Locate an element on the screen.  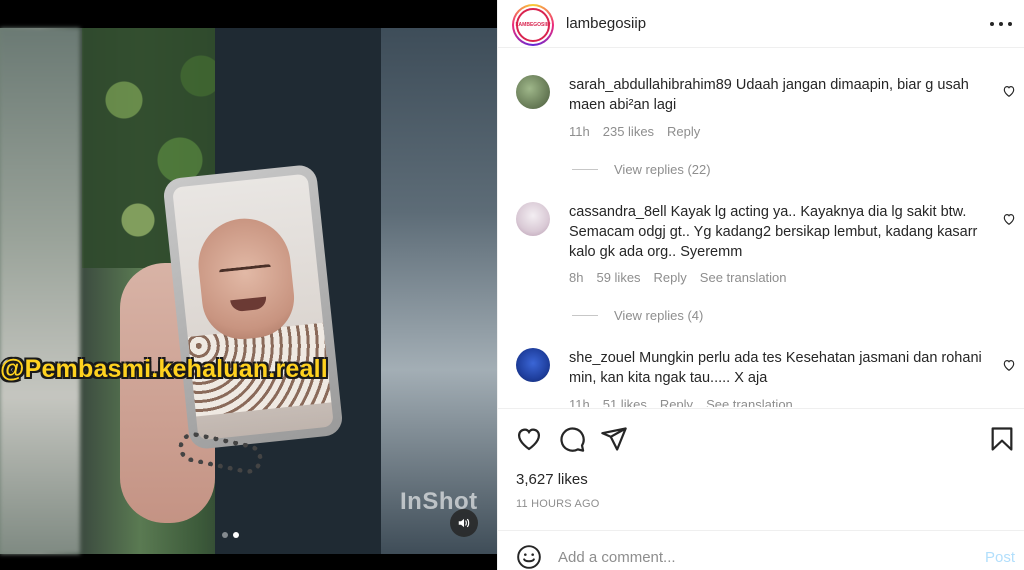
sound-toggle-button is located at coordinates (464, 523).